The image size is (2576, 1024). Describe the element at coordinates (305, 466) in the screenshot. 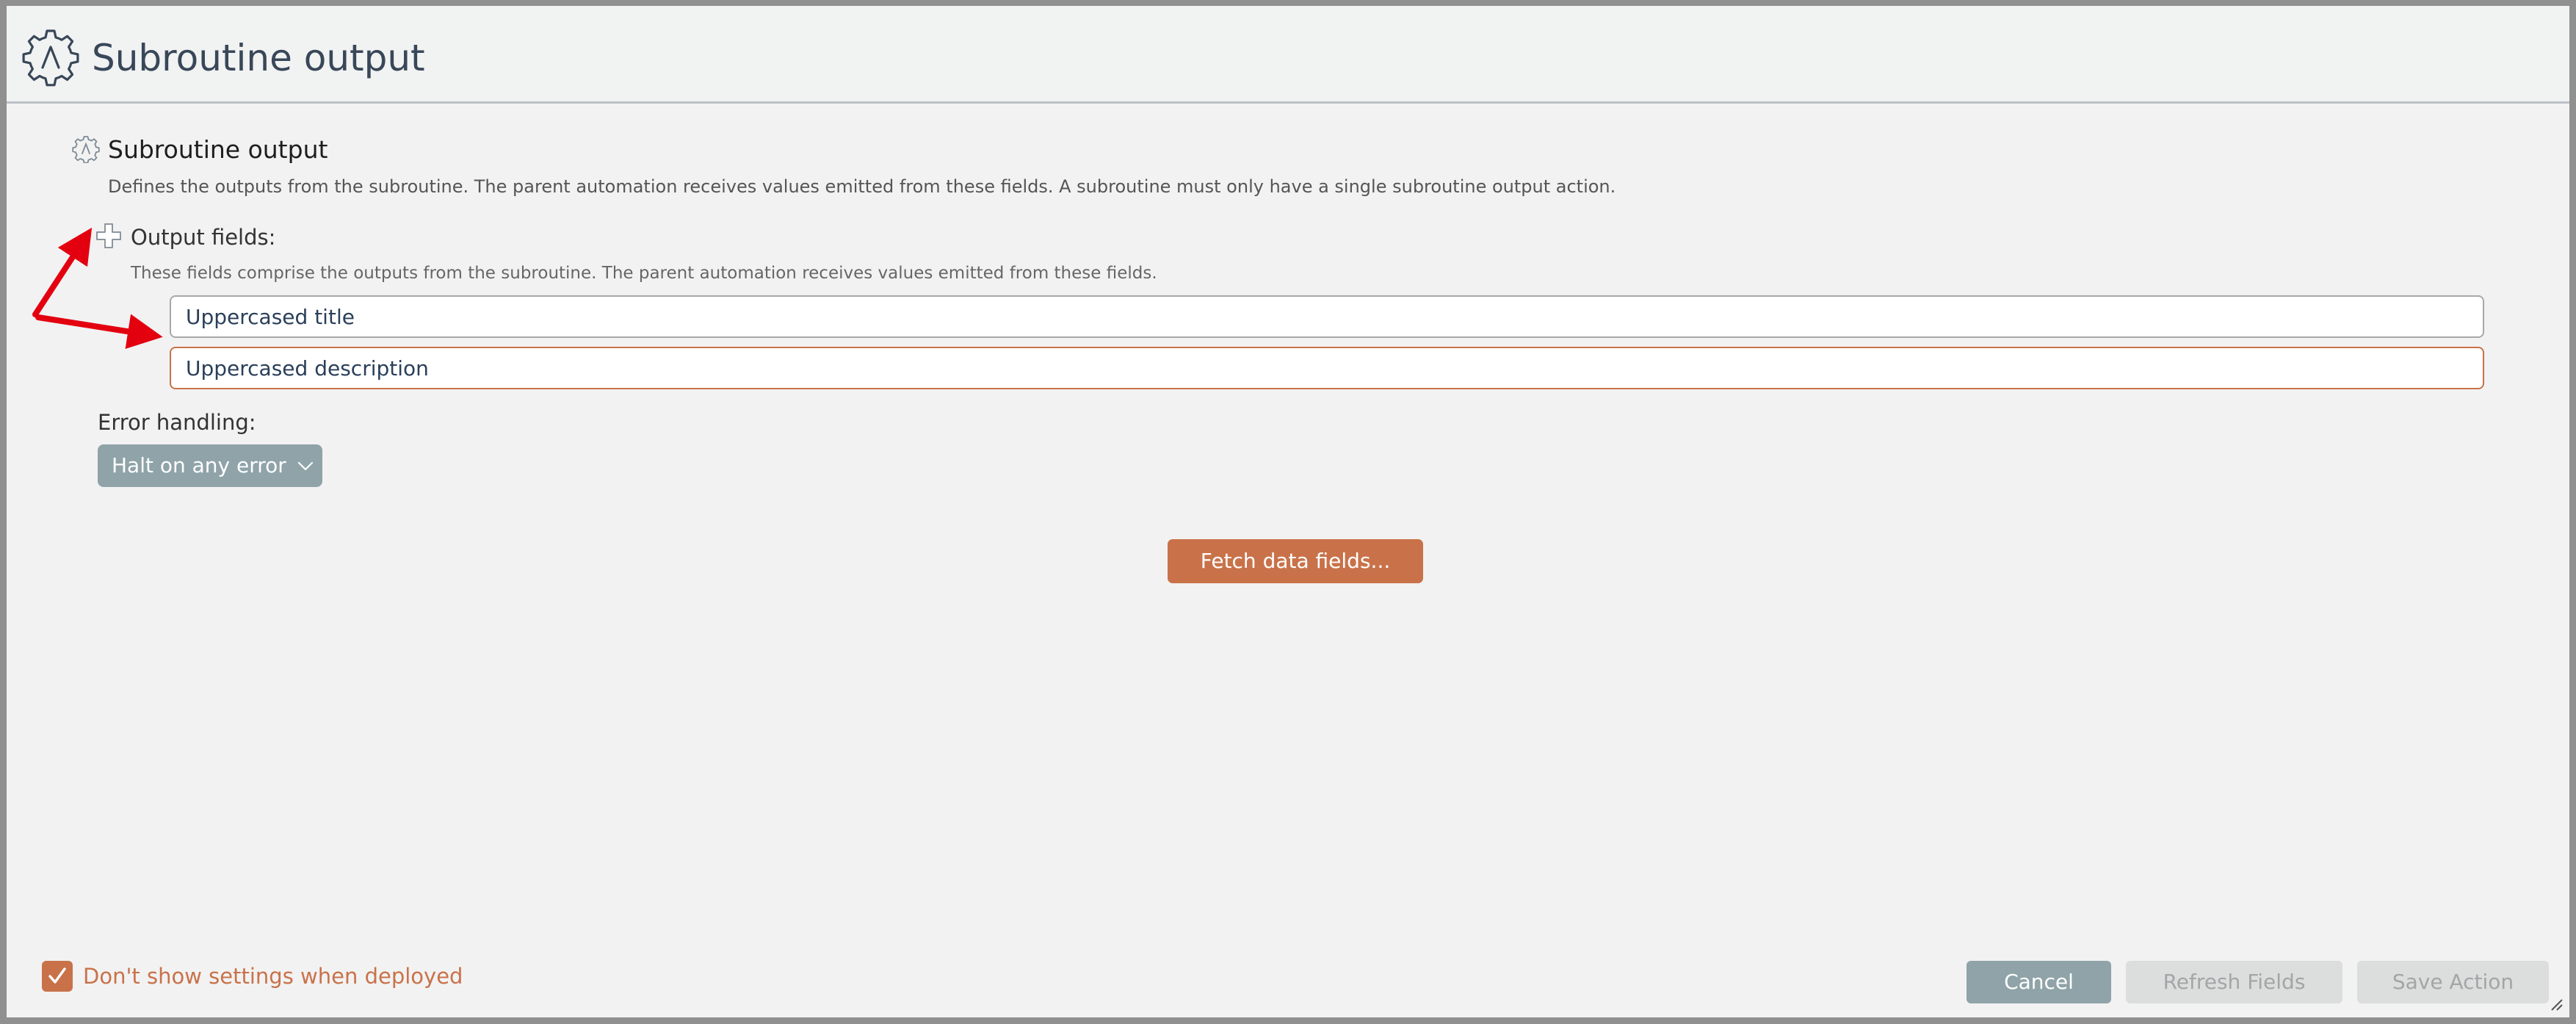

I see `chevron-down-icon` at that location.